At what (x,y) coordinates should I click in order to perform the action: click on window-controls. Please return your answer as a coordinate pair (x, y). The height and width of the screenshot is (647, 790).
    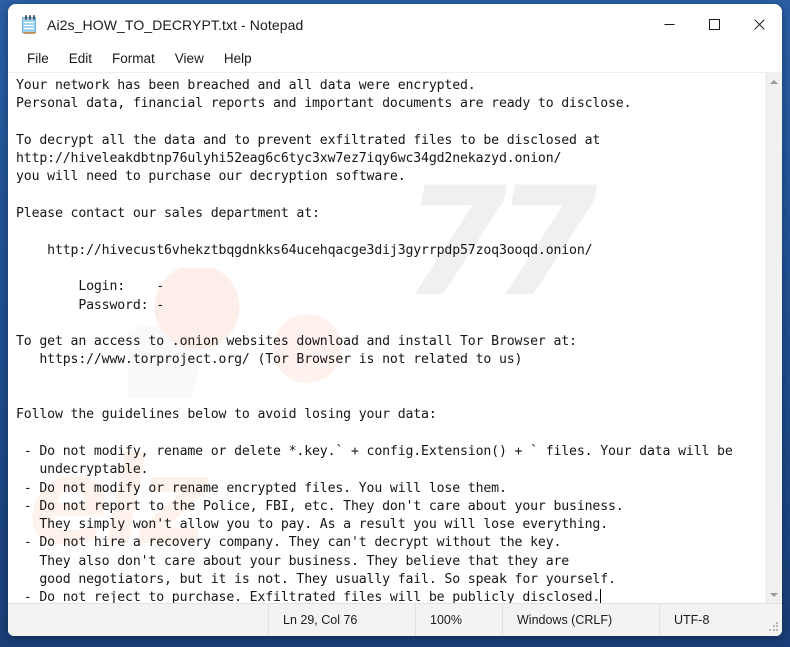
    Looking at the image, I should click on (714, 24).